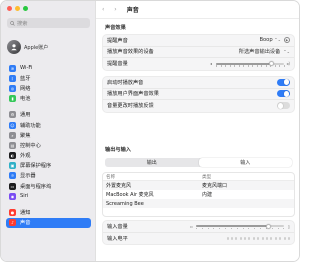  What do you see at coordinates (12, 223) in the screenshot?
I see `sound-icon: ♪` at bounding box center [12, 223].